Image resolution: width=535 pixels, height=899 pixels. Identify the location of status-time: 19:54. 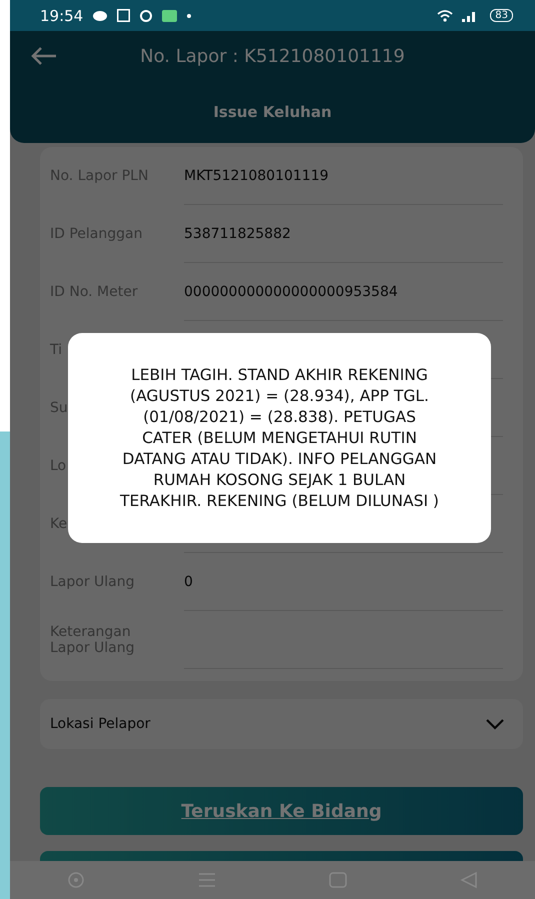
(62, 15).